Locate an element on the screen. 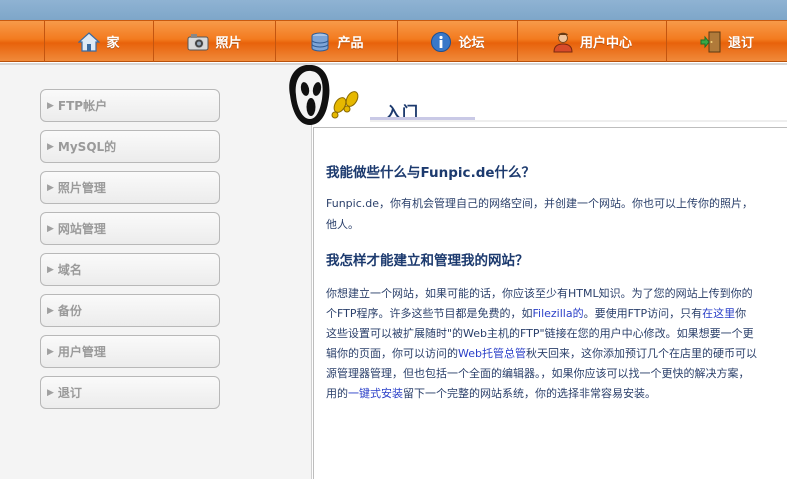 This screenshot has width=787, height=479. sidebar-item-photo-management: ▶ 照片管理 is located at coordinates (130, 187).